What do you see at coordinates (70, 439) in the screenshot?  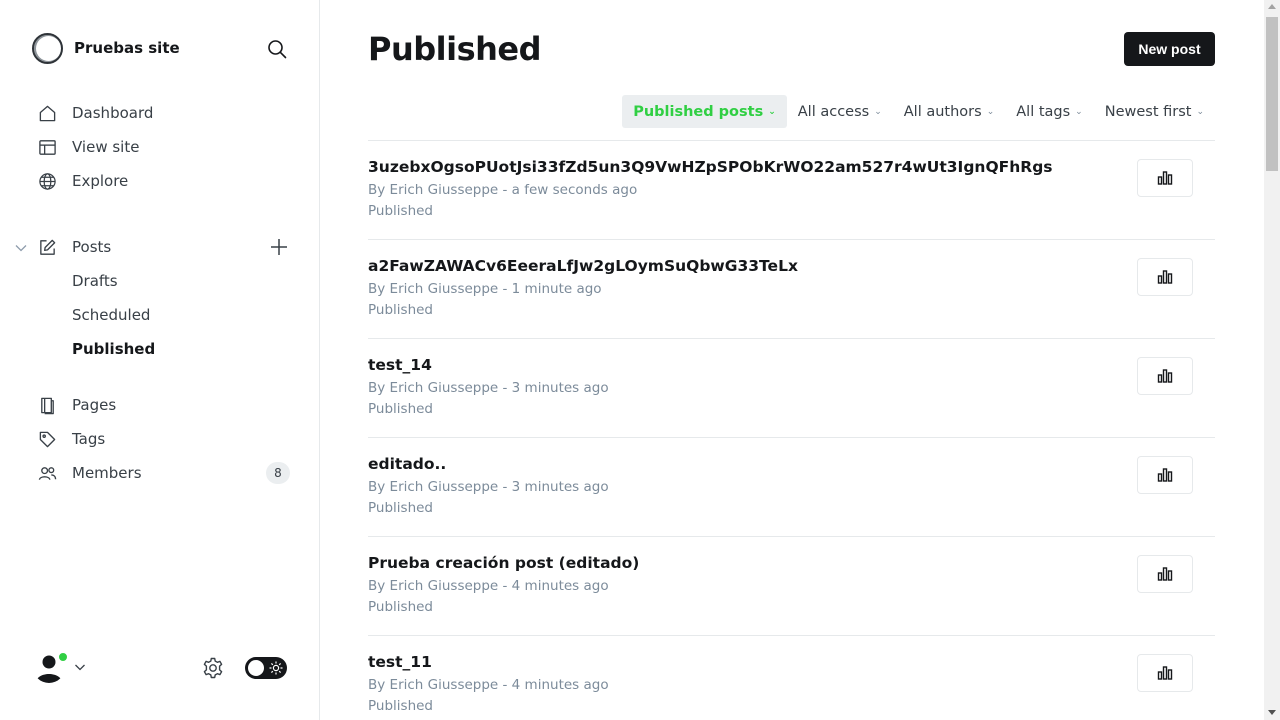 I see `nav-tags: Tags` at bounding box center [70, 439].